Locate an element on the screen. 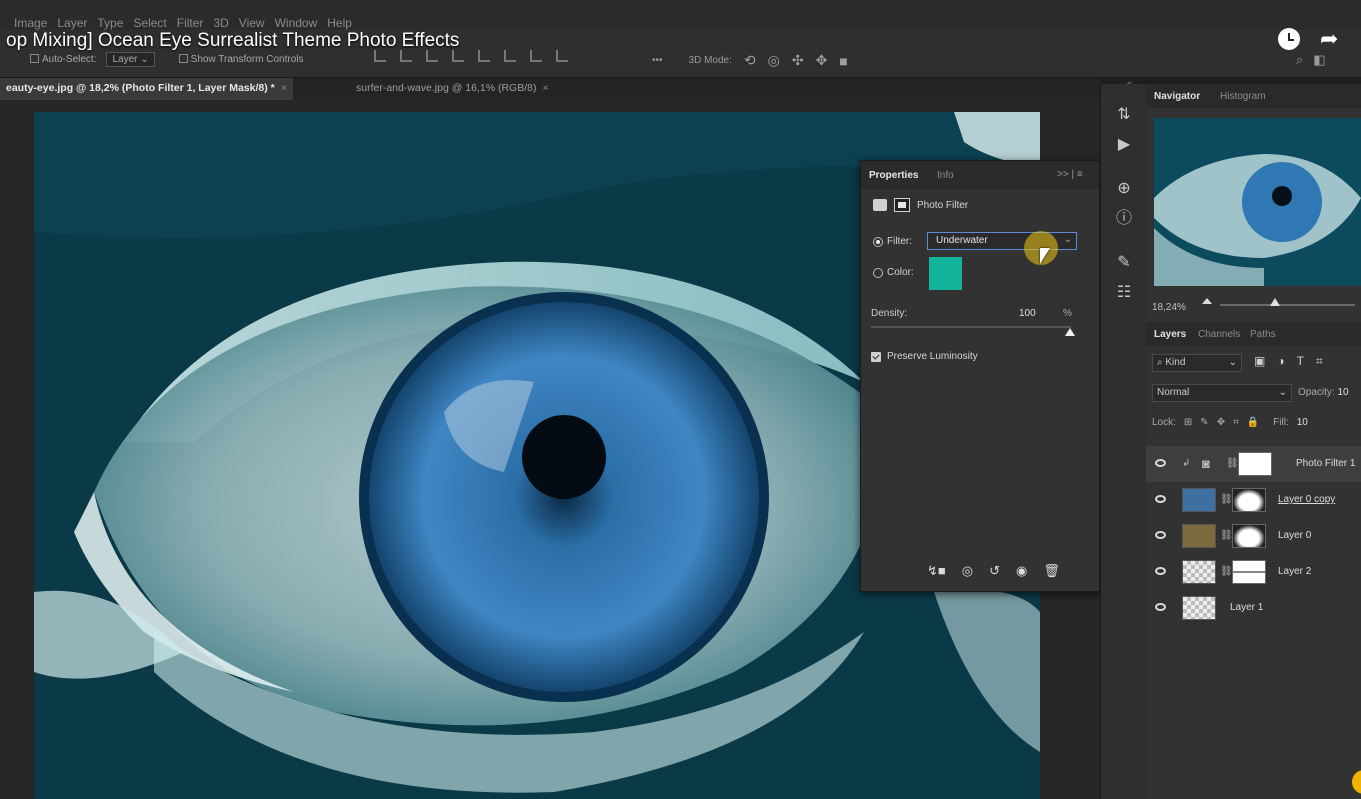  menu-help: Help is located at coordinates (339, 23).